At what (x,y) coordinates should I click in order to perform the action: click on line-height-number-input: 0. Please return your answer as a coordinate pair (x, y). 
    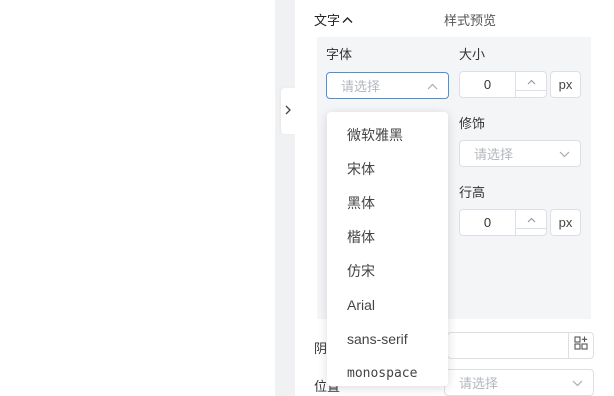
    Looking at the image, I should click on (503, 222).